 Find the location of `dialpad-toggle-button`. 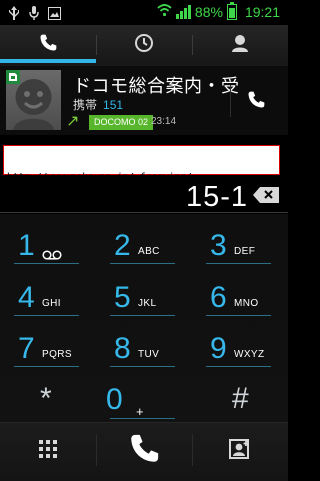

dialpad-toggle-button is located at coordinates (48, 451).